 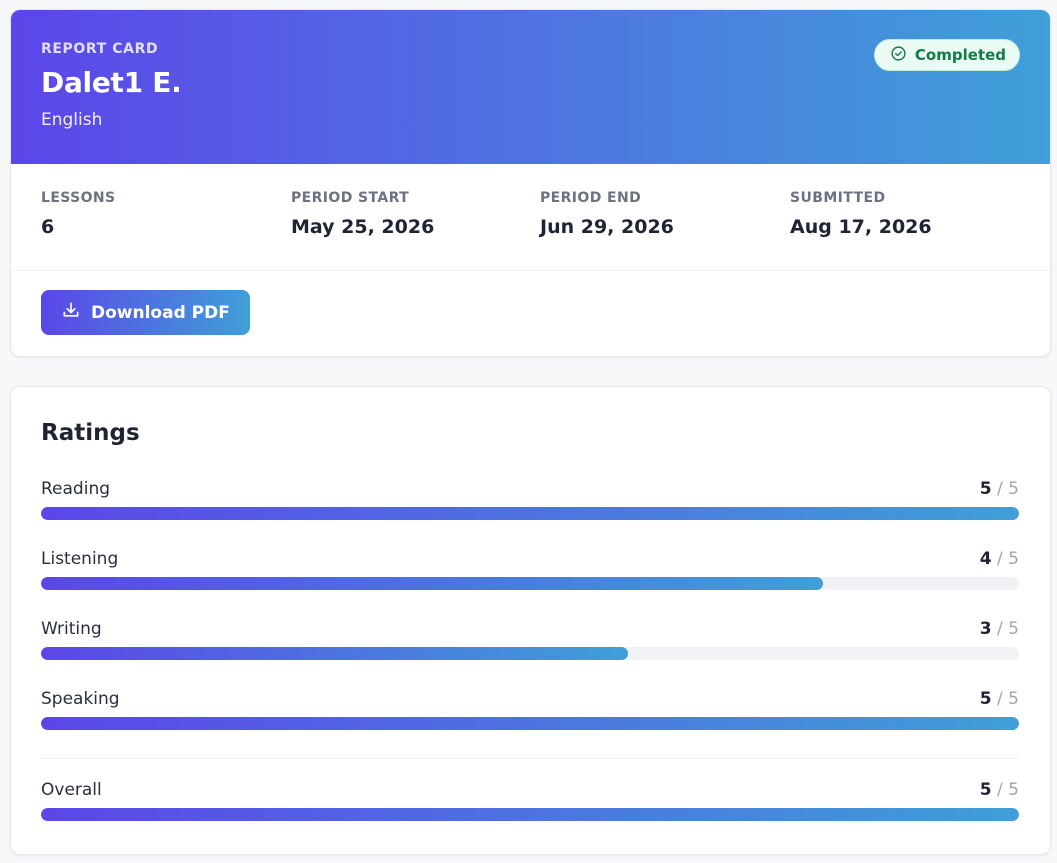 What do you see at coordinates (90, 433) in the screenshot?
I see `ratings-title: Ratings` at bounding box center [90, 433].